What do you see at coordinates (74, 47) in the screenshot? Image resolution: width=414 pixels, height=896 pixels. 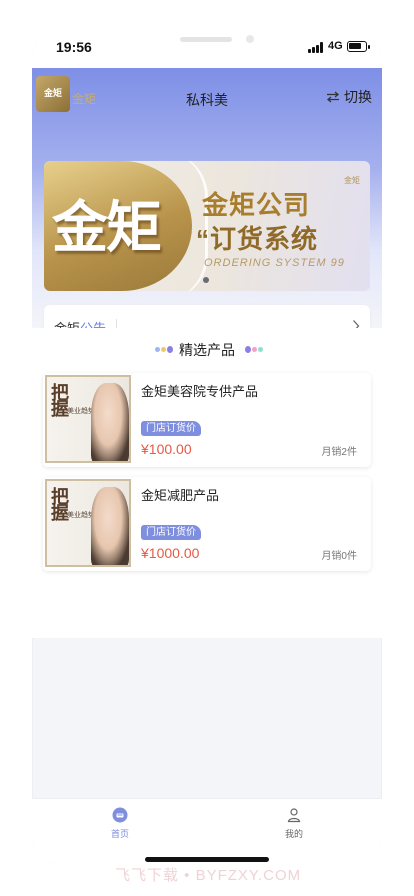 I see `status-time: 19:56` at bounding box center [74, 47].